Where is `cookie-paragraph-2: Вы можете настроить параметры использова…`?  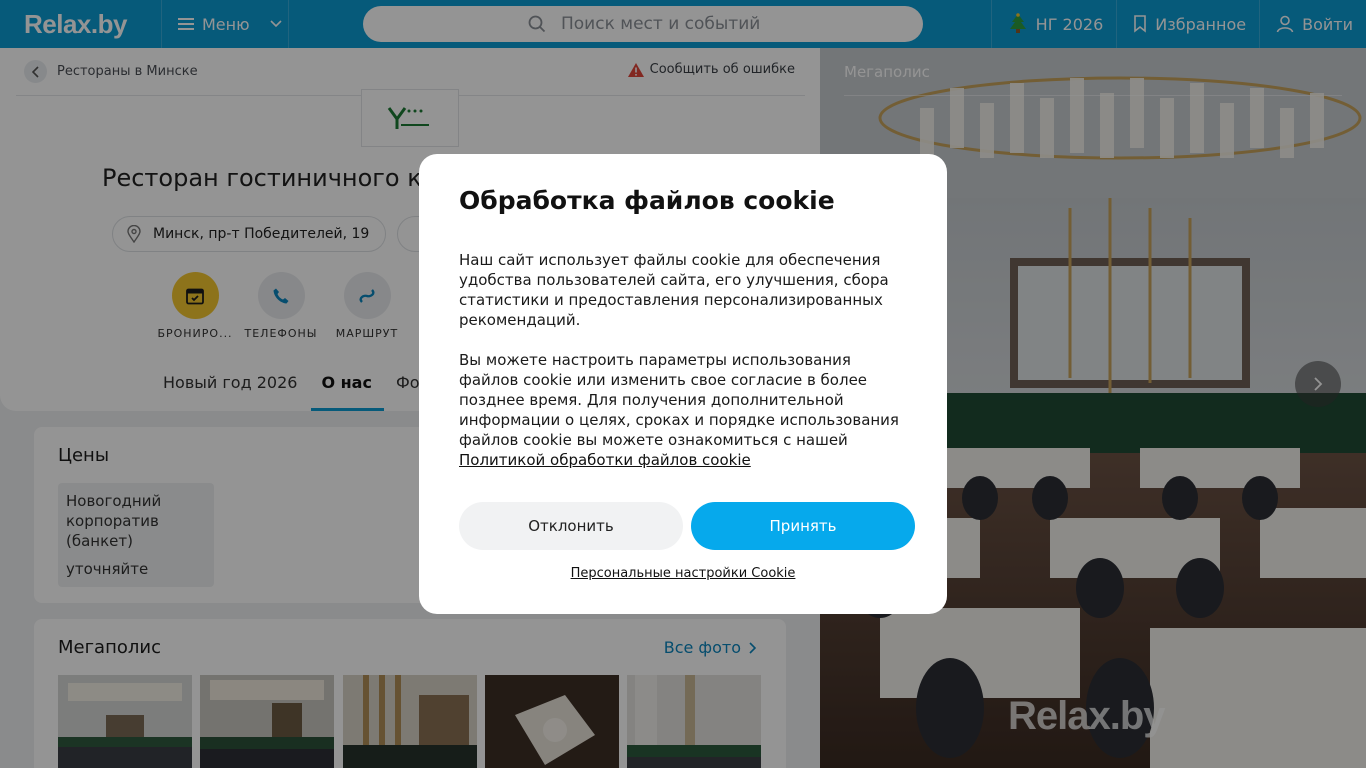
cookie-paragraph-2: Вы можете настроить параметры использова… is located at coordinates (684, 410).